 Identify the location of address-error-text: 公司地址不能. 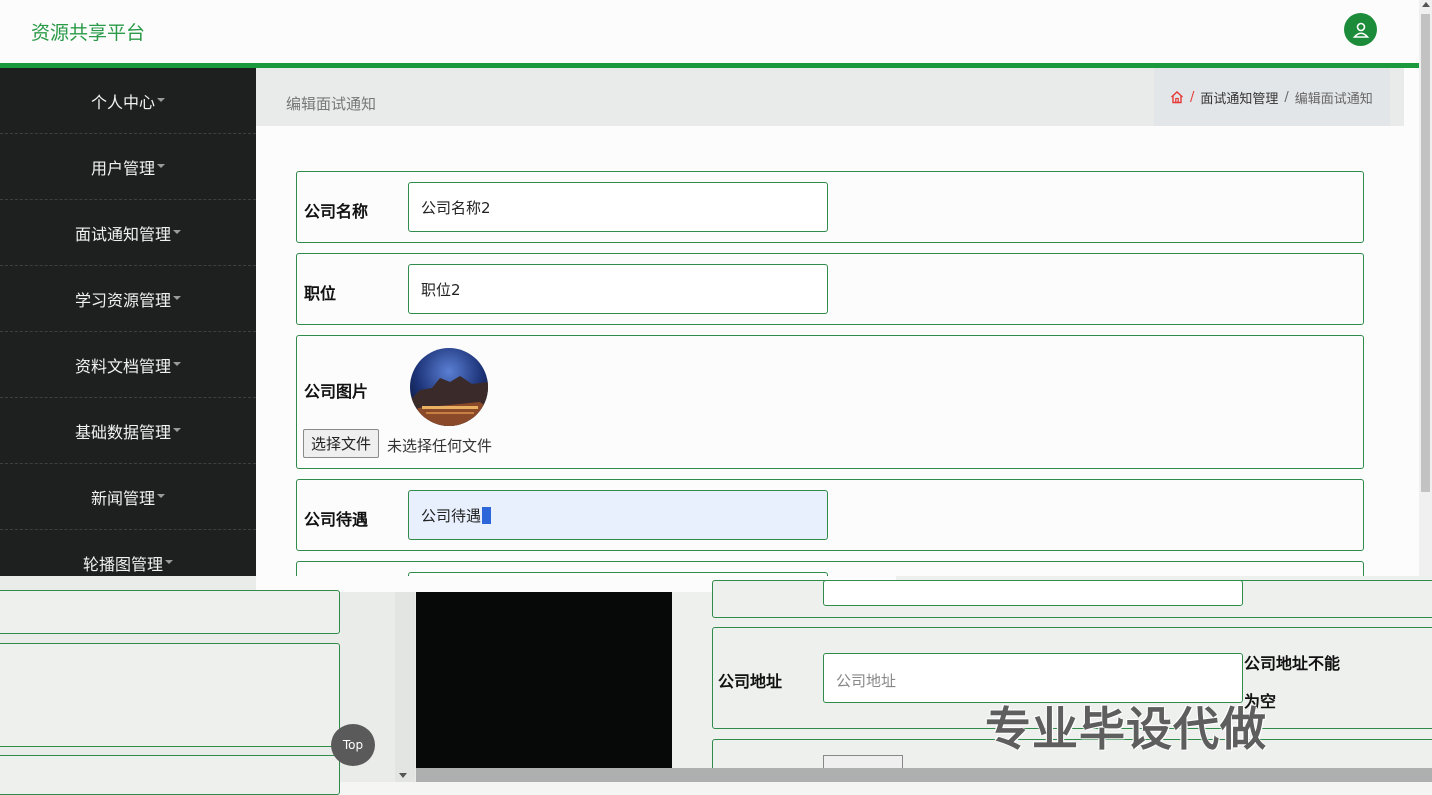
(1292, 663).